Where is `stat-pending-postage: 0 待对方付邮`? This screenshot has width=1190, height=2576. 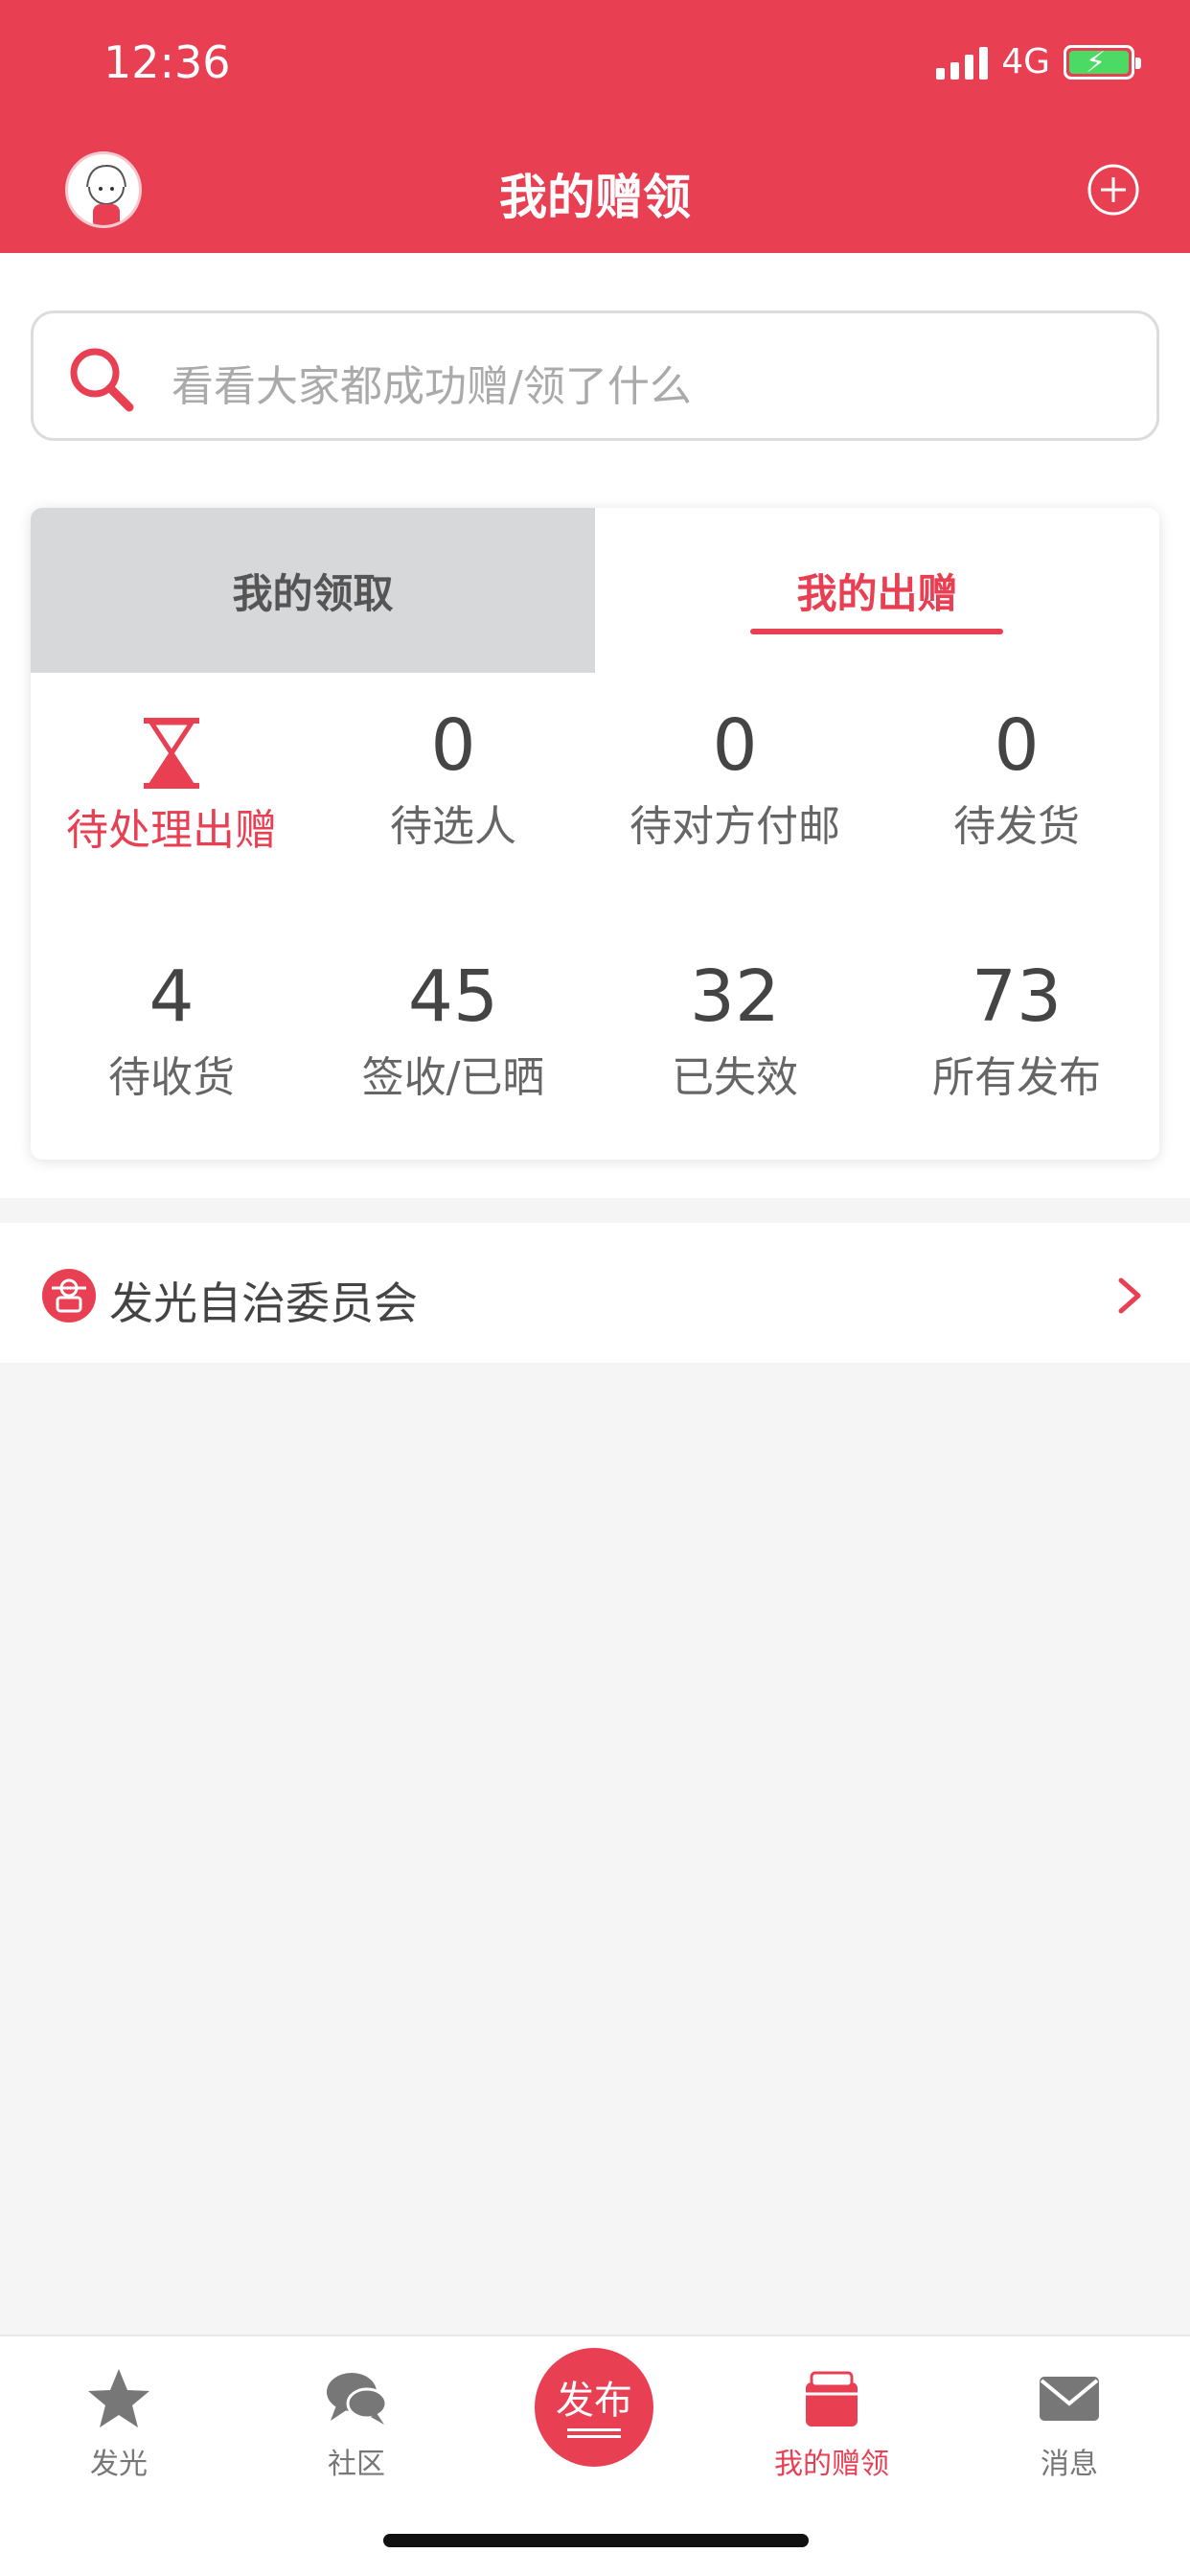
stat-pending-postage: 0 待对方付邮 is located at coordinates (735, 776).